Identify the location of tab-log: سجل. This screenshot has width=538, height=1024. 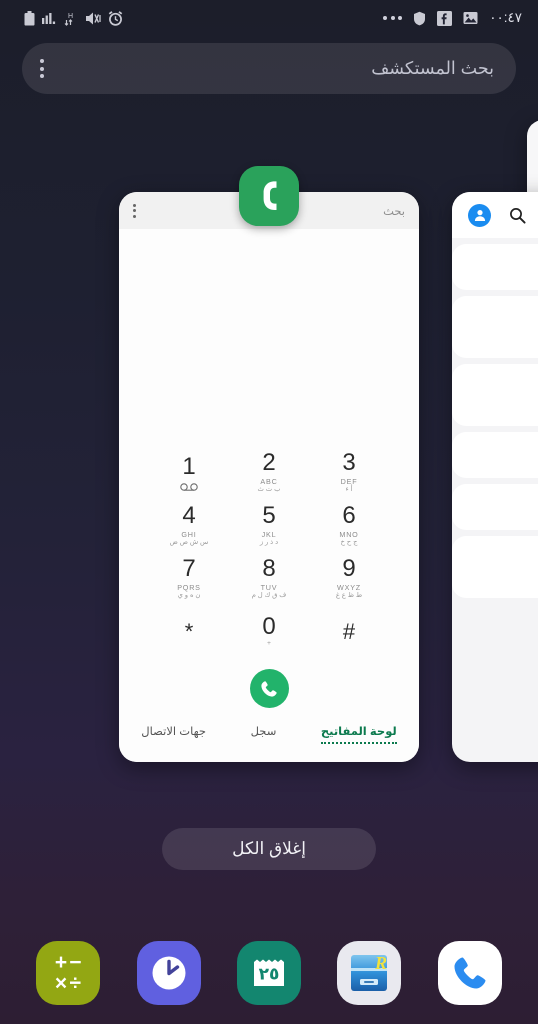
(264, 734).